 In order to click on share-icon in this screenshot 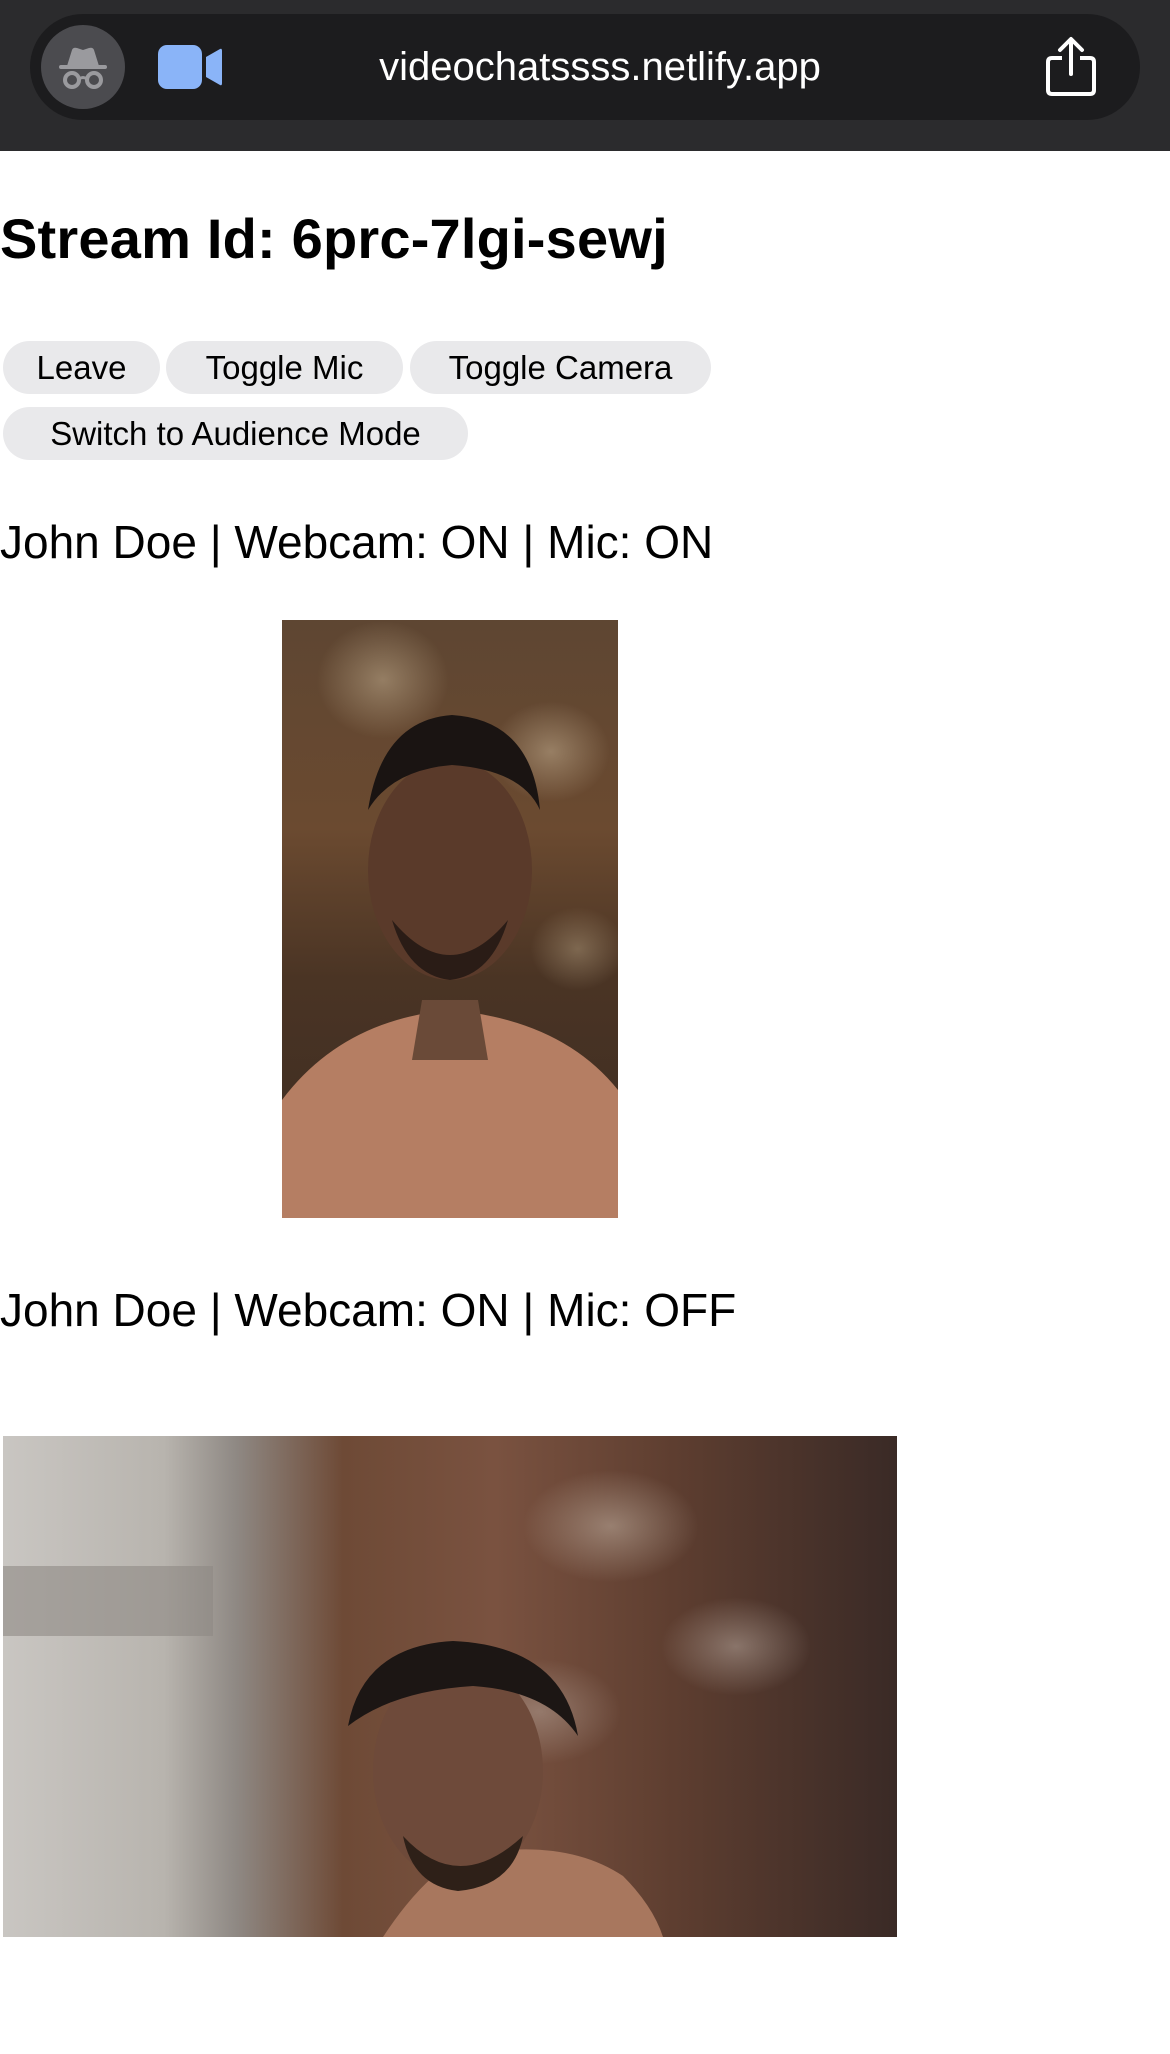, I will do `click(1071, 67)`.